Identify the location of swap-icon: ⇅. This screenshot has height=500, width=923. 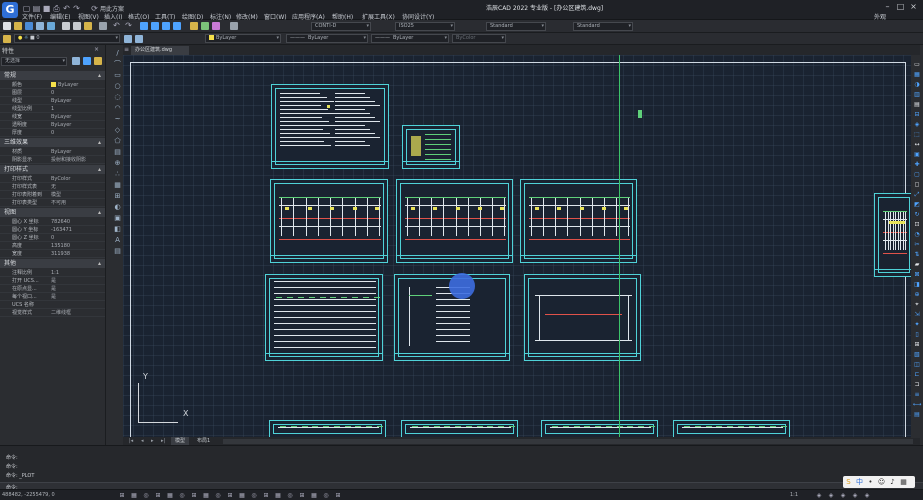
(917, 255).